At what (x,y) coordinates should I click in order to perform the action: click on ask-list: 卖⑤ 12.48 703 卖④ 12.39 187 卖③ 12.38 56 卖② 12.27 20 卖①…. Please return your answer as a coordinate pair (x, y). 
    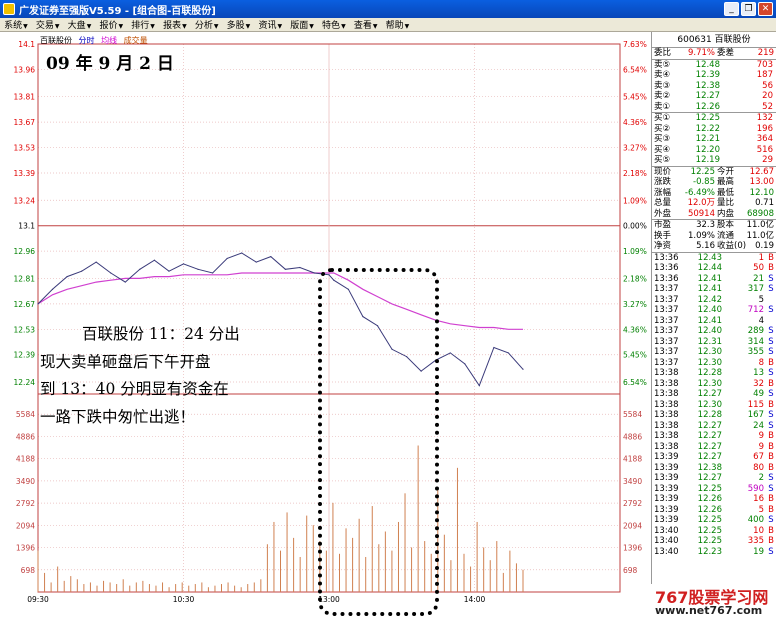
    Looking at the image, I should click on (714, 85).